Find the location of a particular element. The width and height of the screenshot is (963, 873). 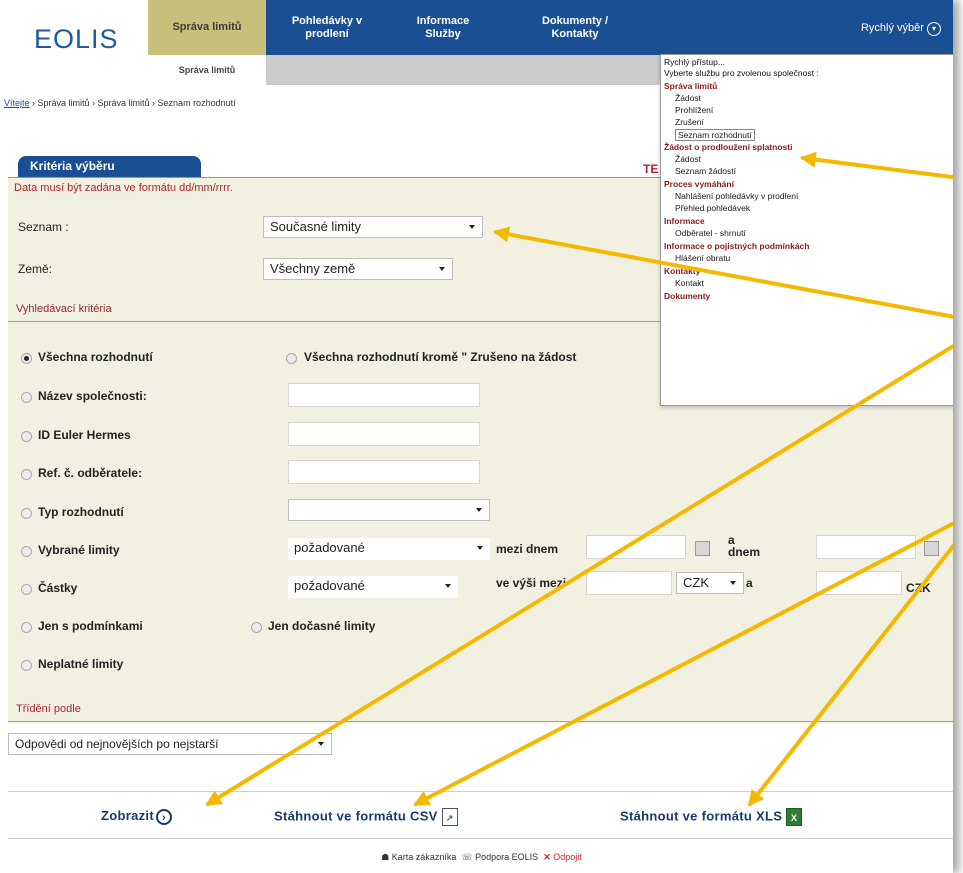

csv-file-icon: ↗ is located at coordinates (449, 817).